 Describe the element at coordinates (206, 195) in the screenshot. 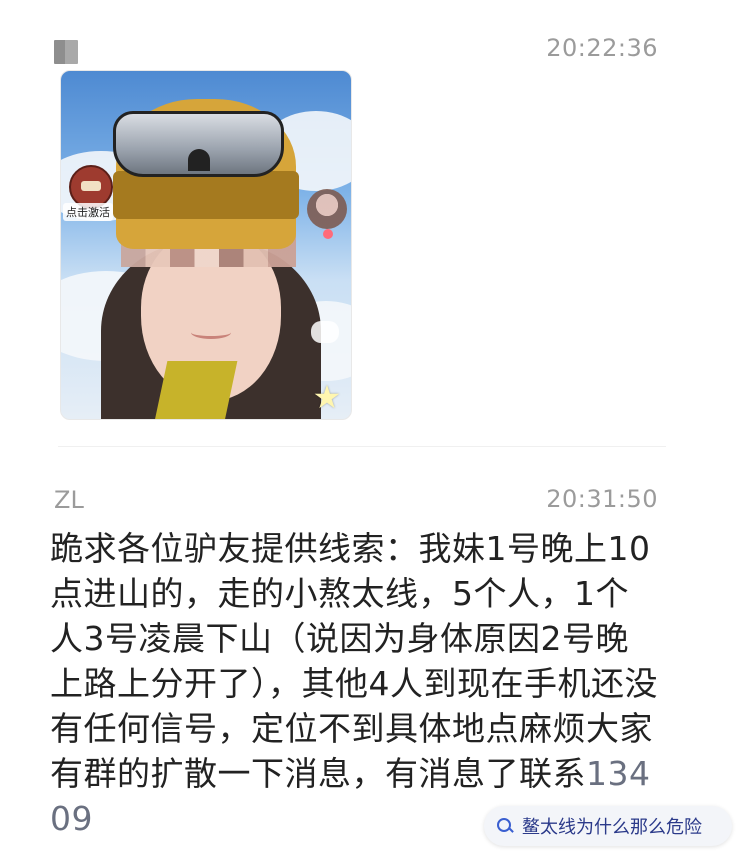

I see `hat-band-shape` at that location.